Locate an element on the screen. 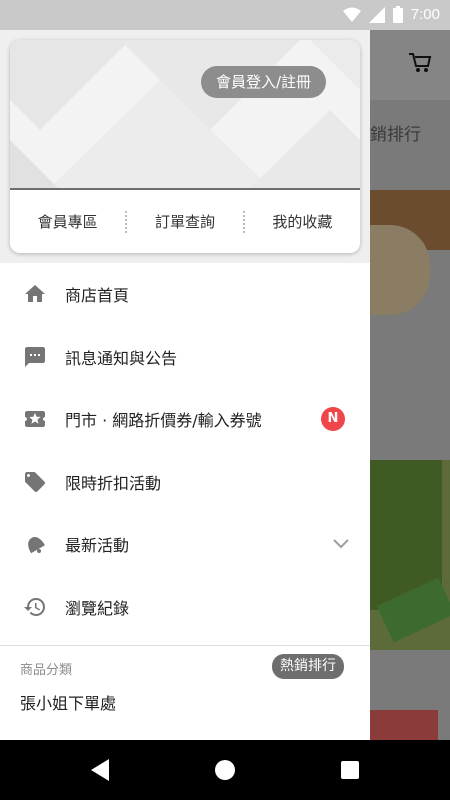  history-icon is located at coordinates (34, 606).